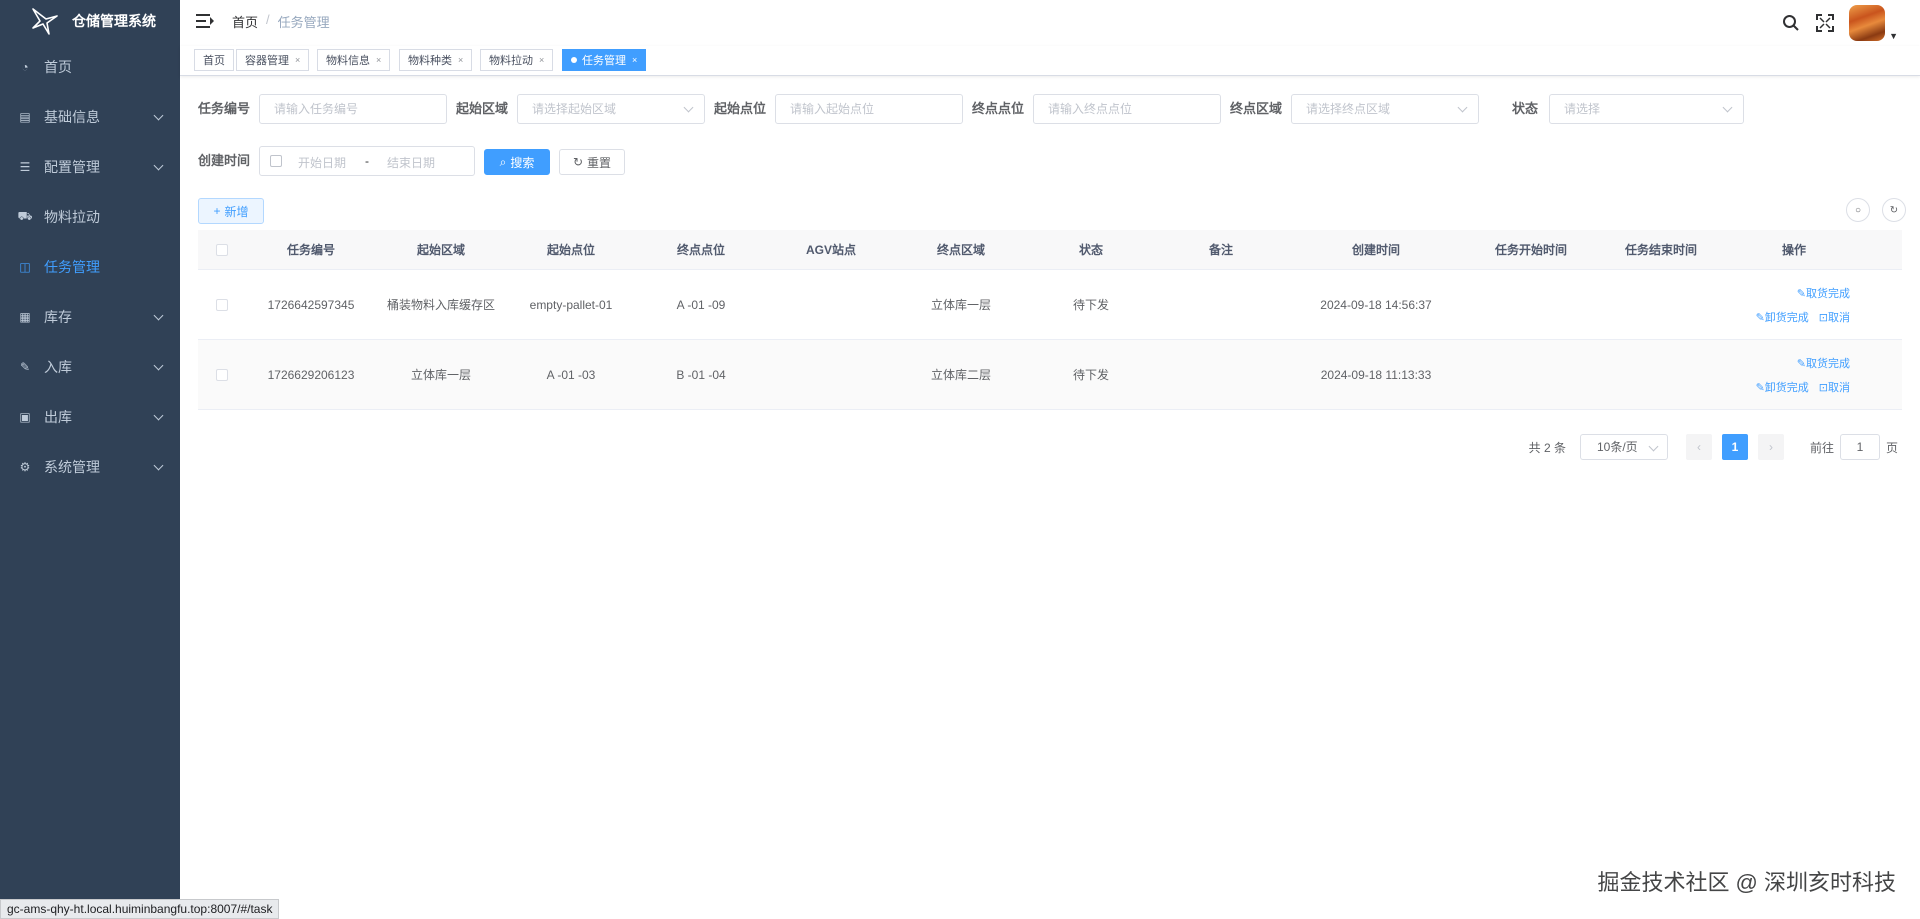 This screenshot has height=919, width=1920. I want to click on watermark: 掘金技术社区 @ 深圳亥时科技, so click(1746, 882).